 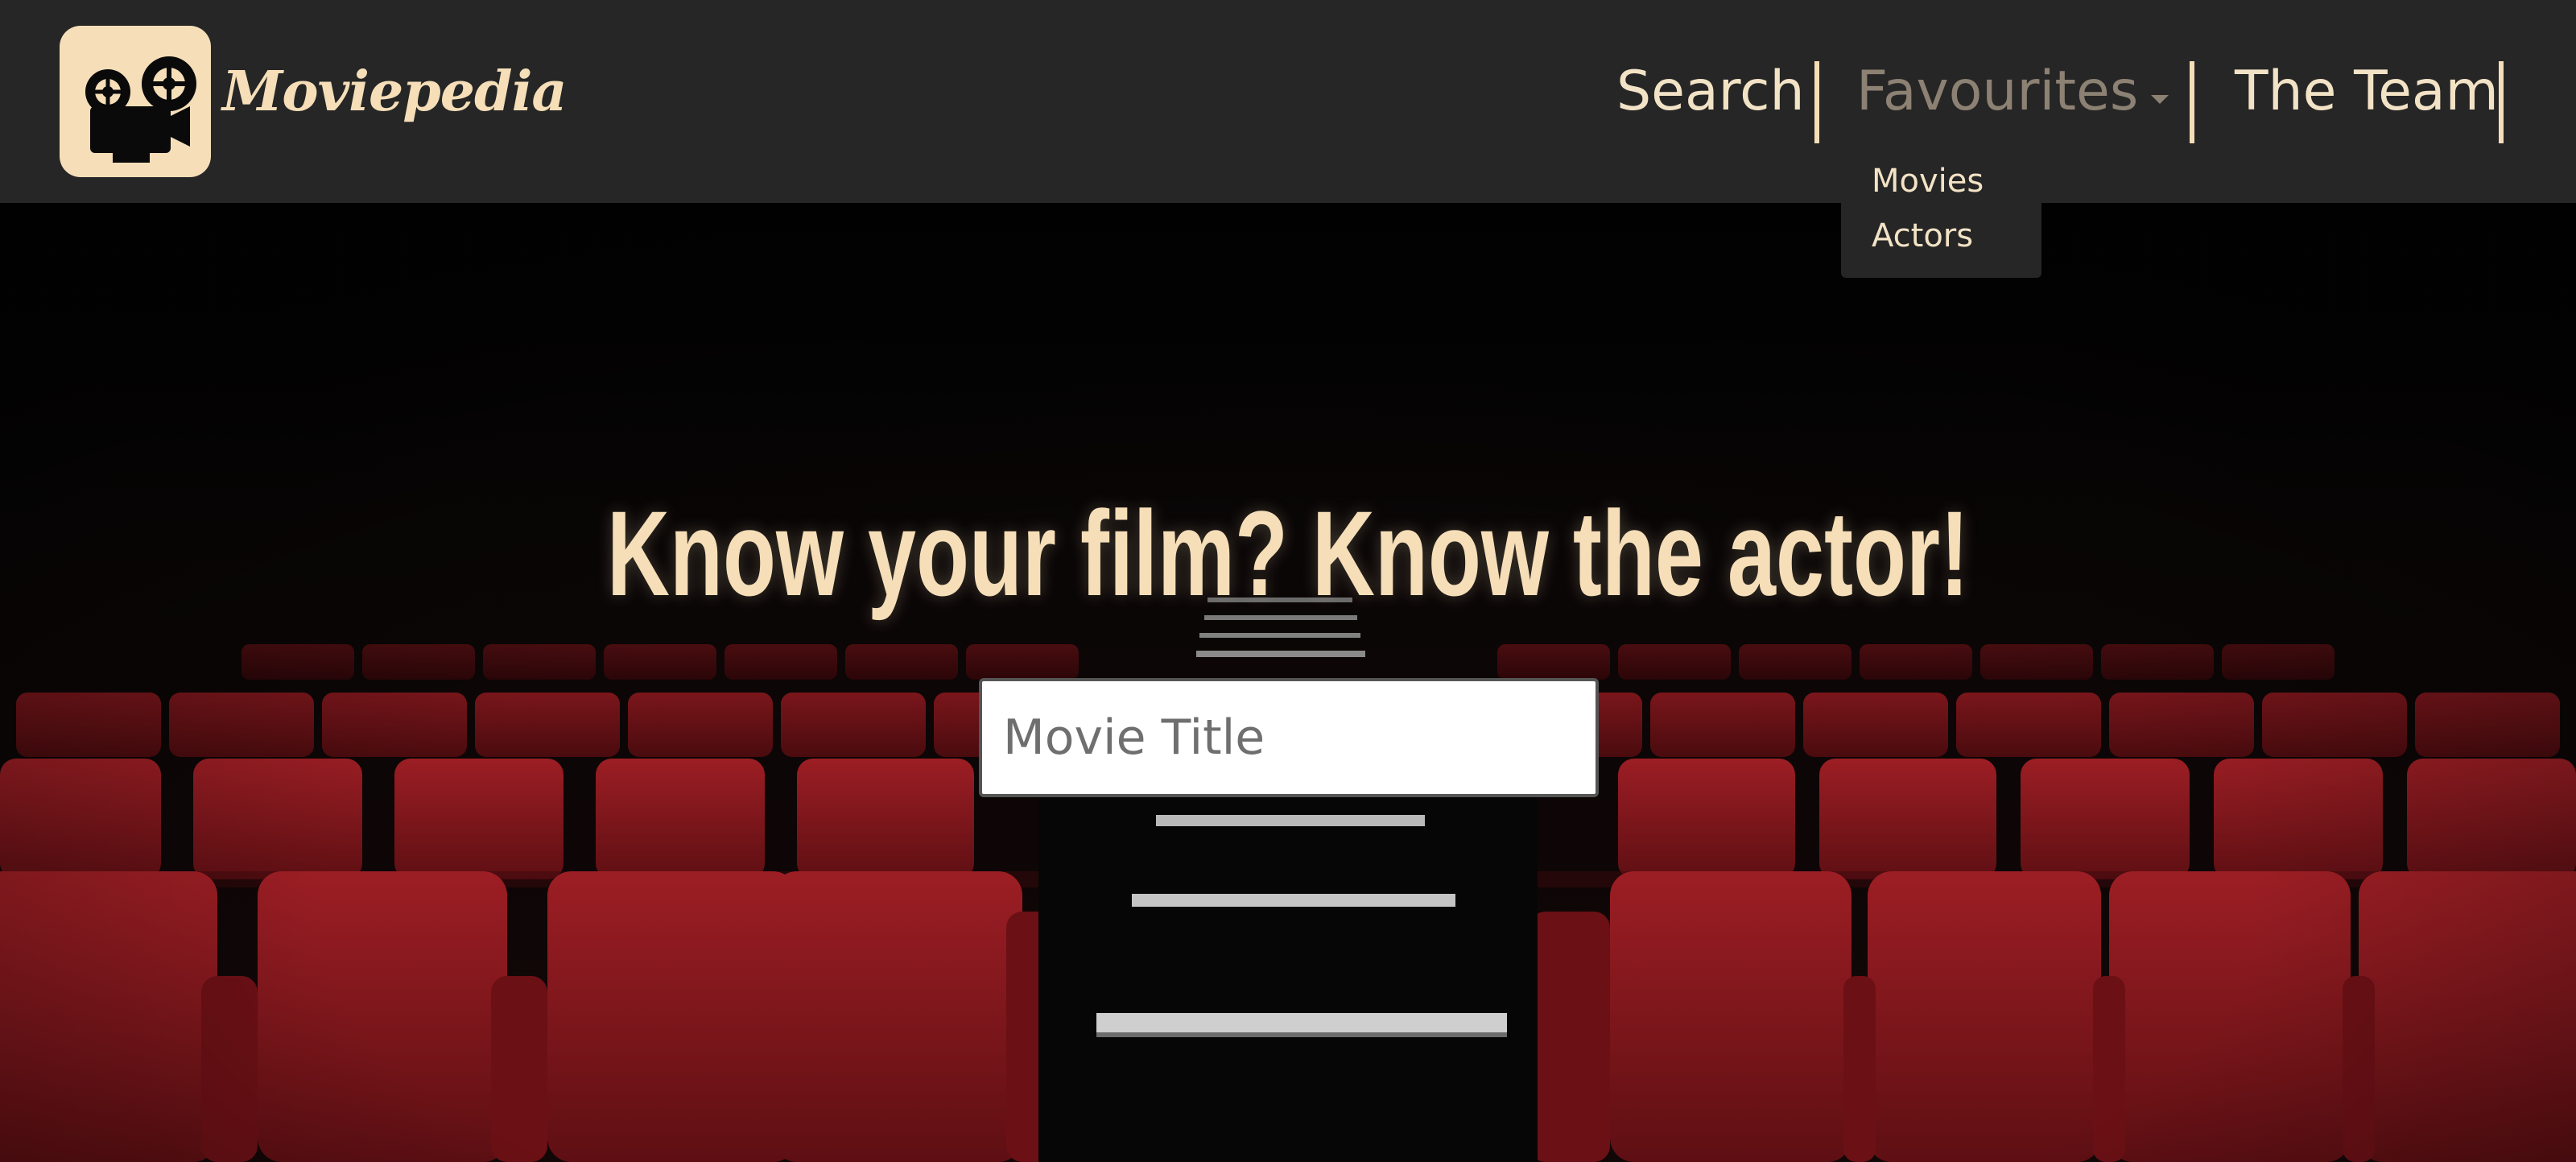 I want to click on favourites-dropdown: Movies Actors, so click(x=1941, y=212).